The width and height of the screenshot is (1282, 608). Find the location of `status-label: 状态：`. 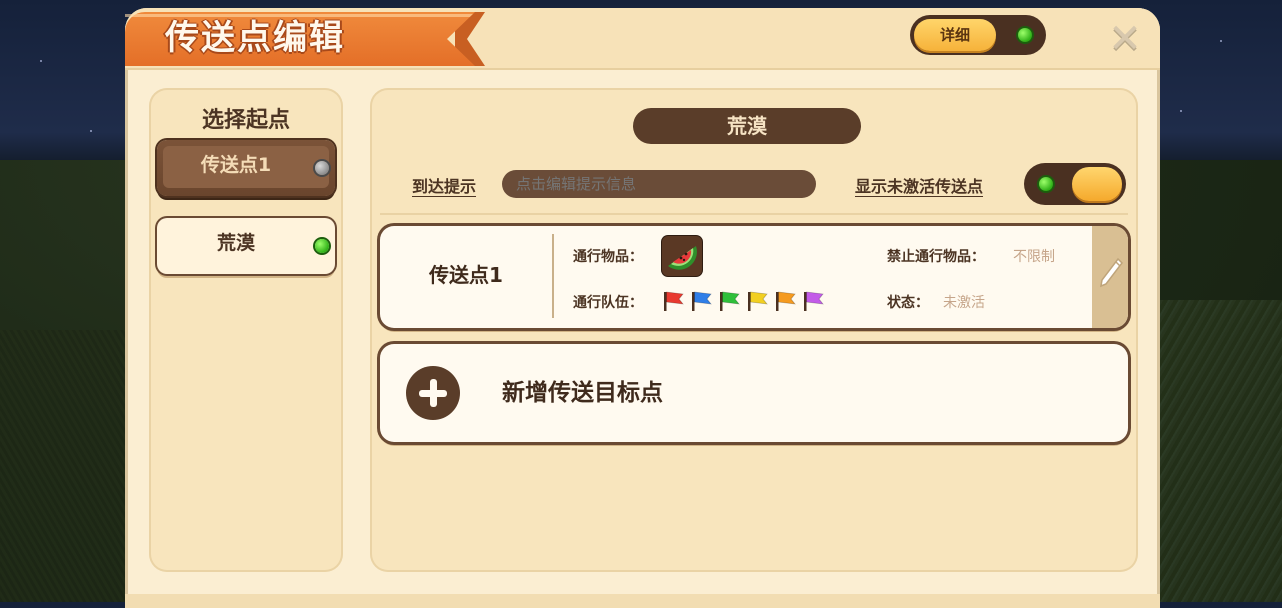

status-label: 状态： is located at coordinates (908, 303).